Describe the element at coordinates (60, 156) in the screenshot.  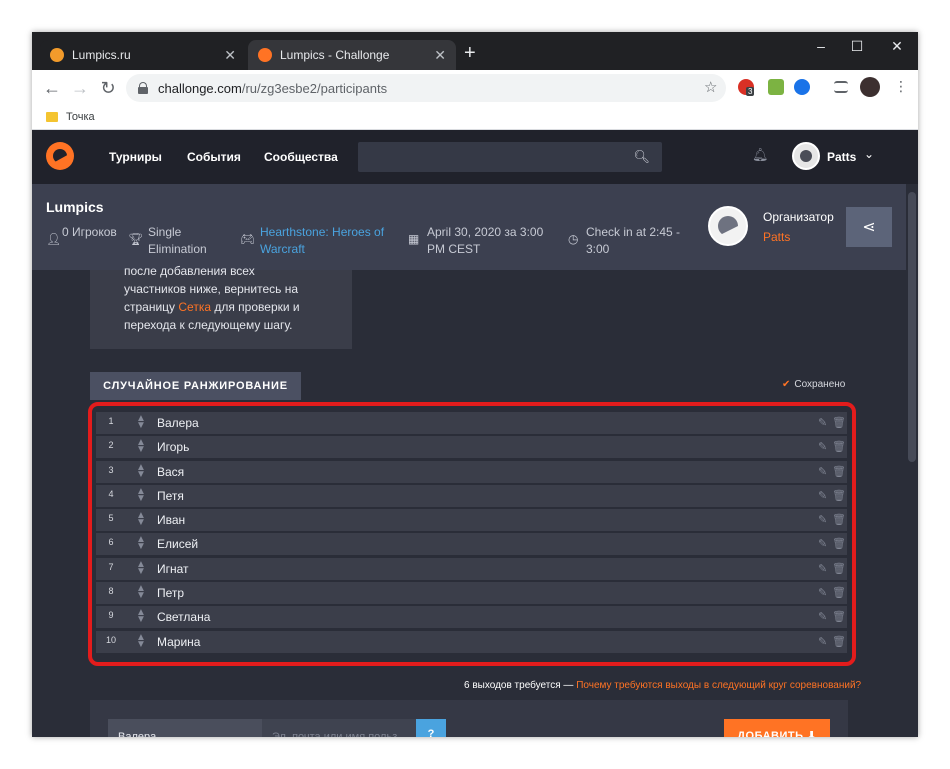
I see `challonge-logo-icon` at that location.